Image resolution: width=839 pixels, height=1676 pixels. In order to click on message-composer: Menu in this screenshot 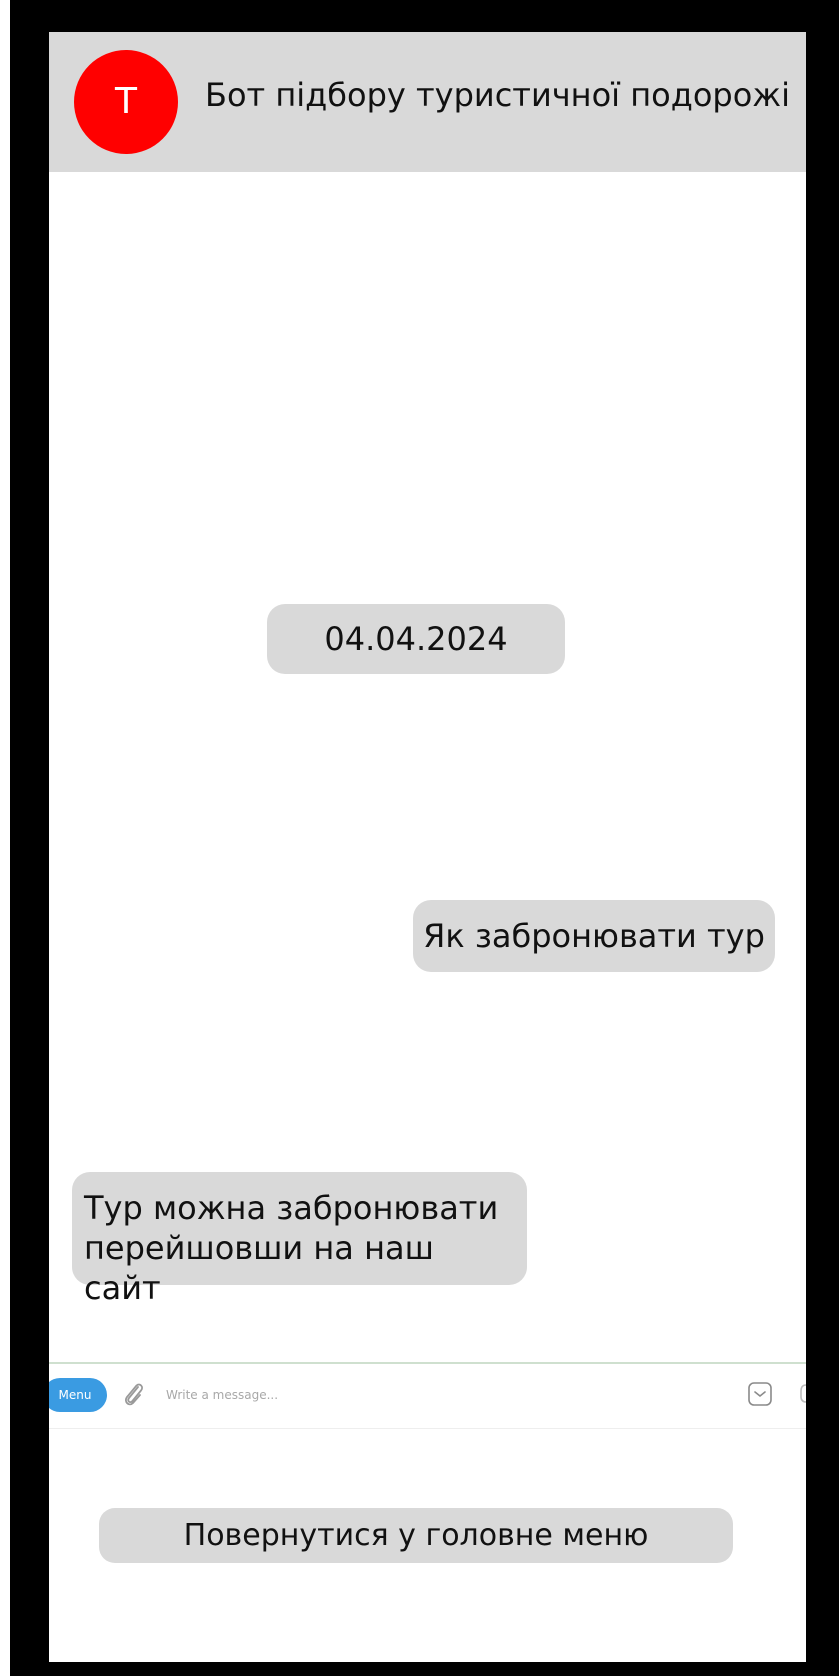, I will do `click(427, 1395)`.